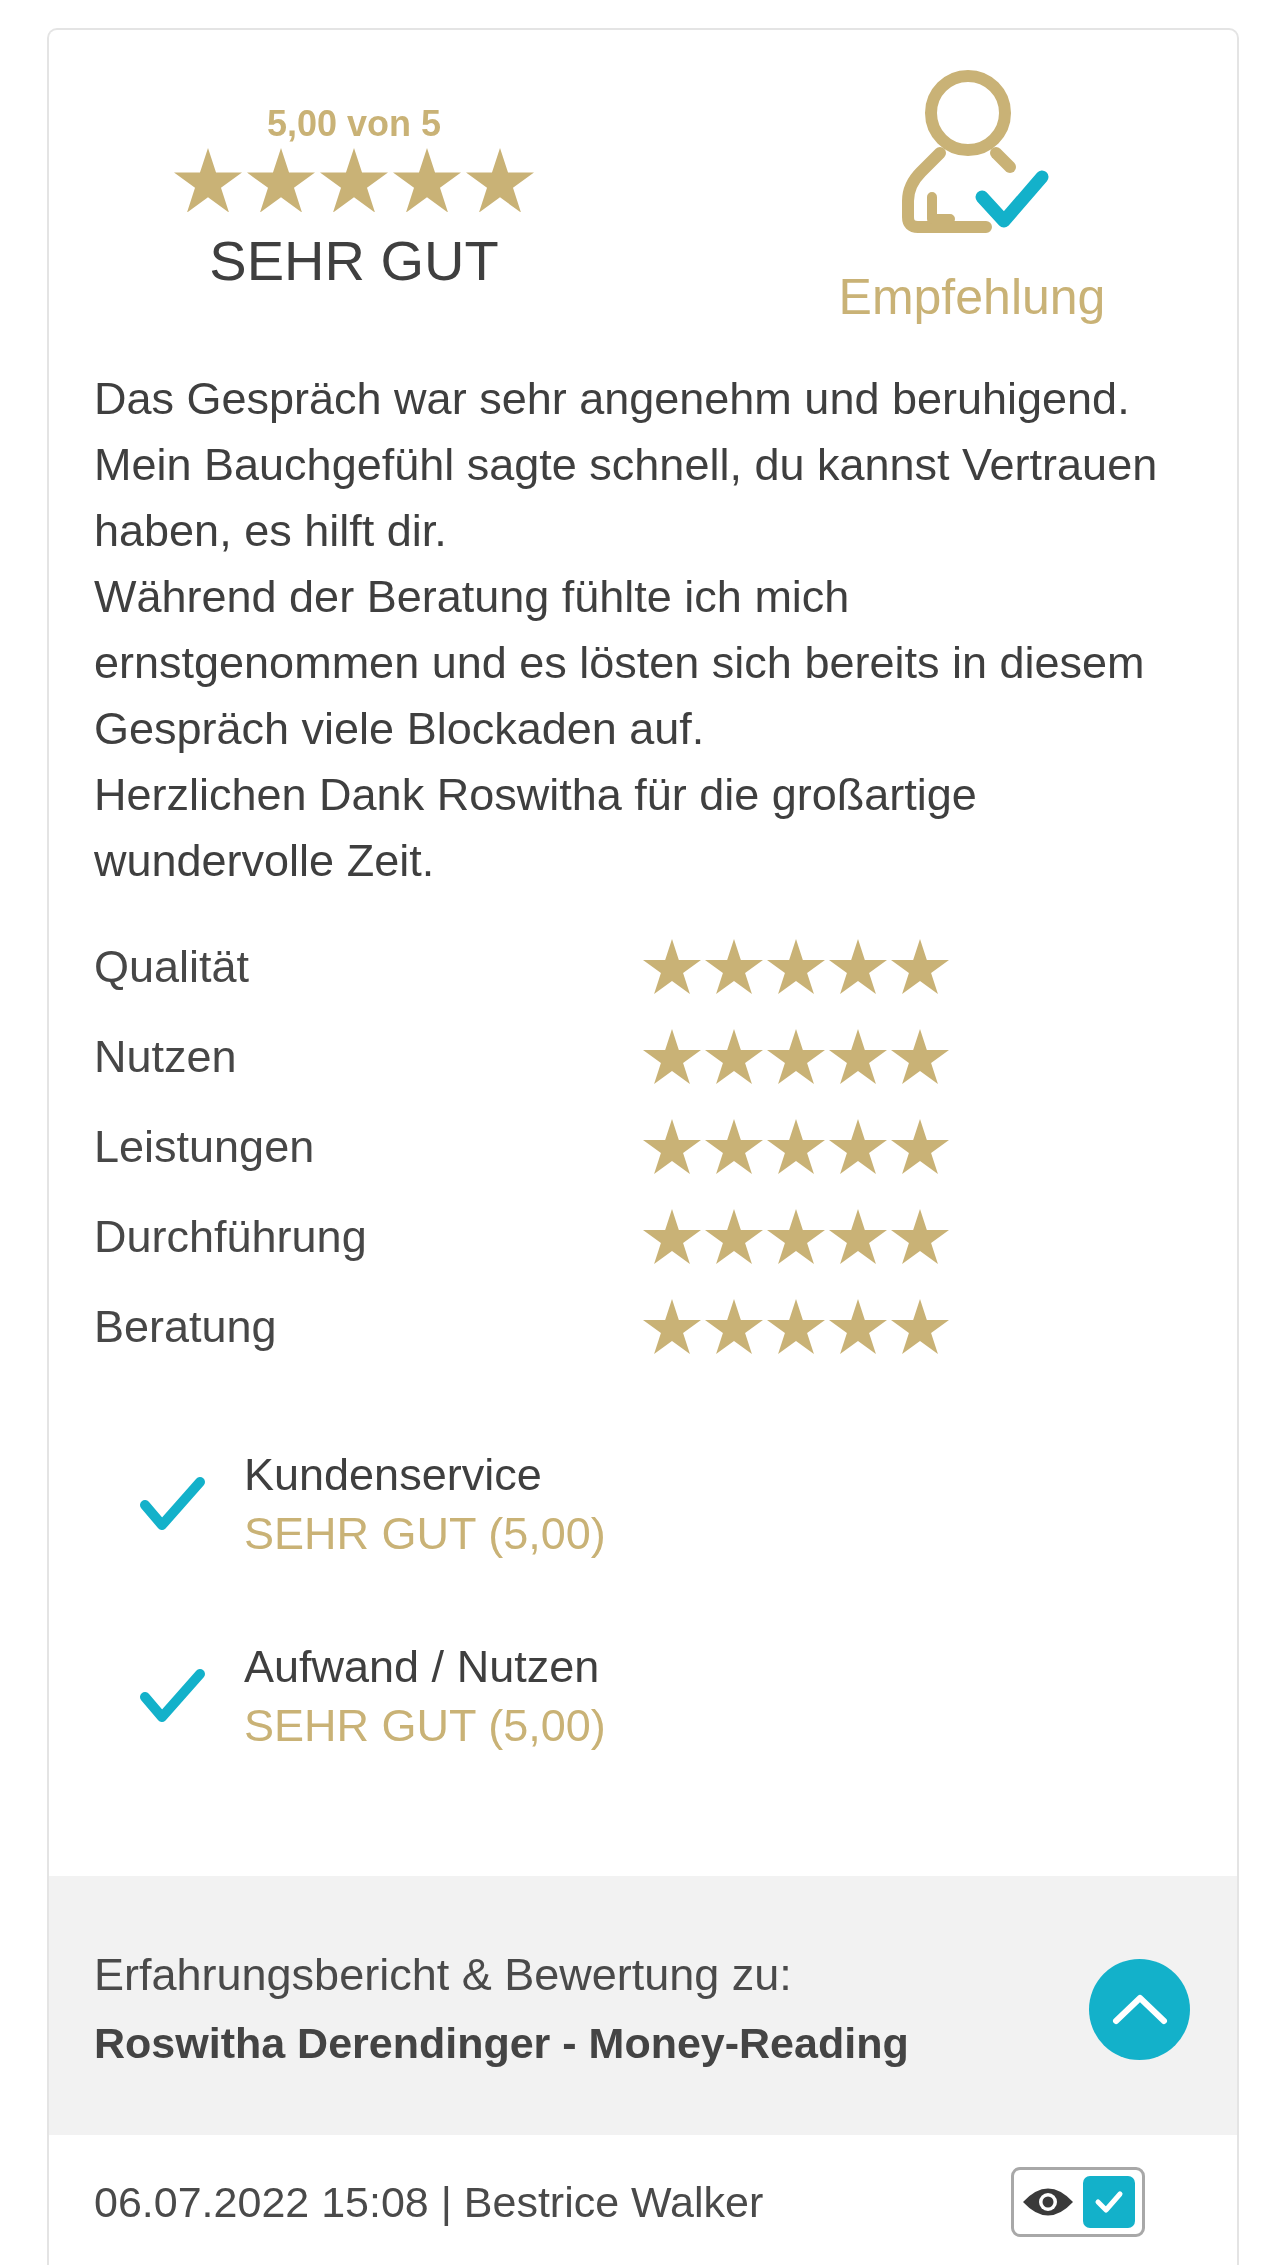 The width and height of the screenshot is (1284, 2265). Describe the element at coordinates (501, 2043) in the screenshot. I see `info-subject: Roswitha Derendinger - Money-Reading` at that location.